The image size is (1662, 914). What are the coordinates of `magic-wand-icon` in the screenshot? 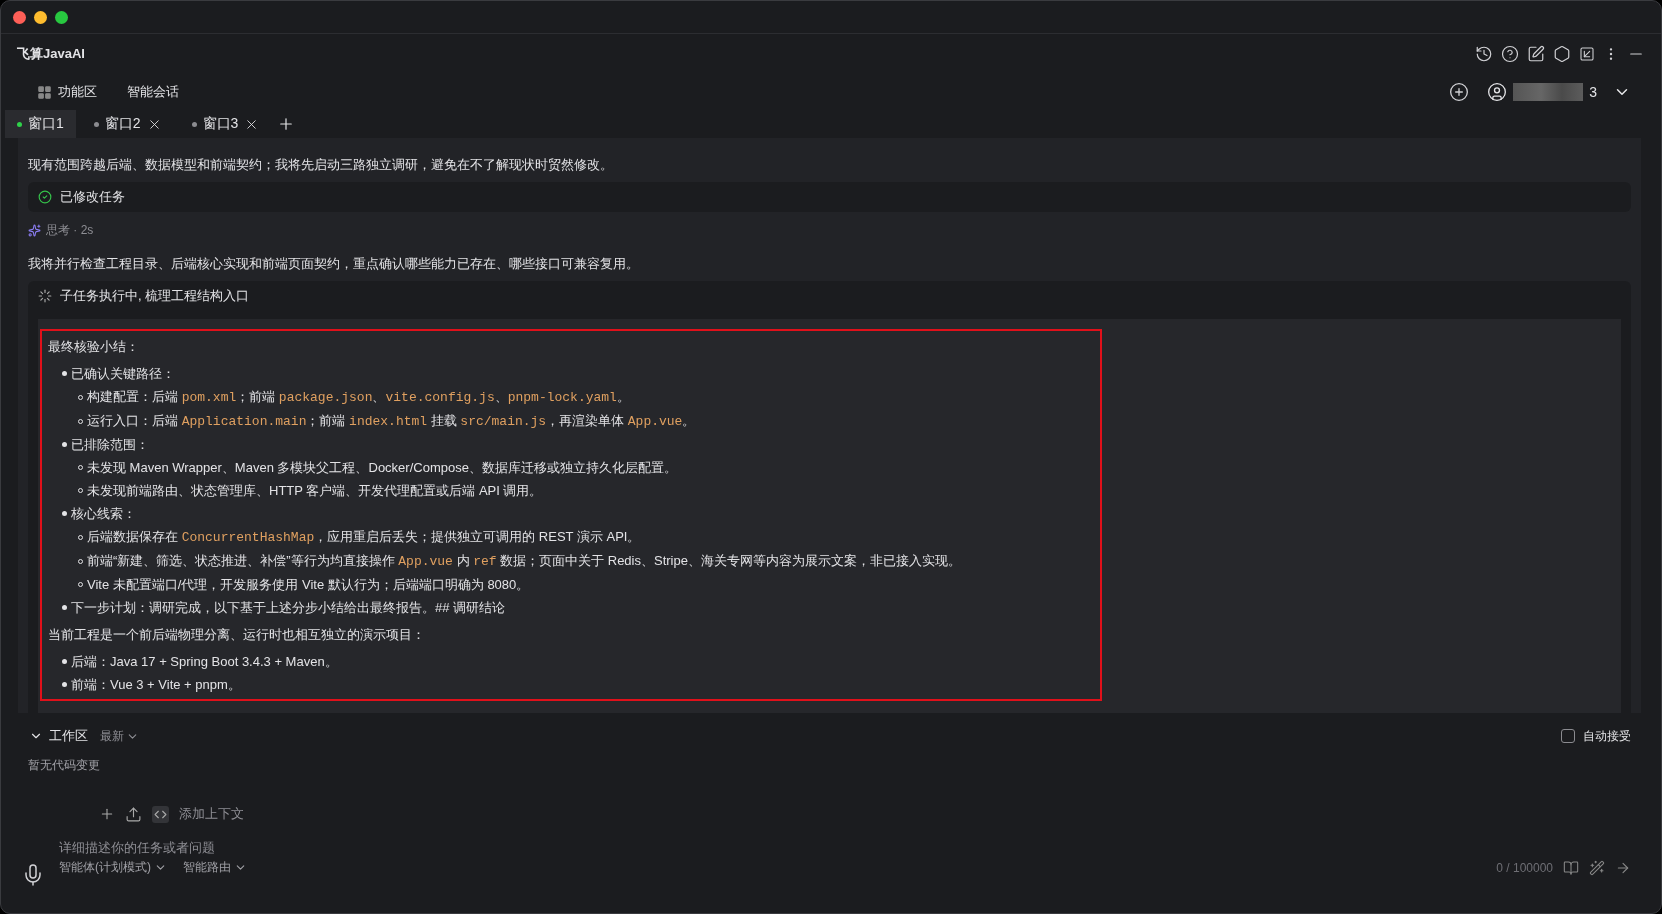 It's located at (1597, 867).